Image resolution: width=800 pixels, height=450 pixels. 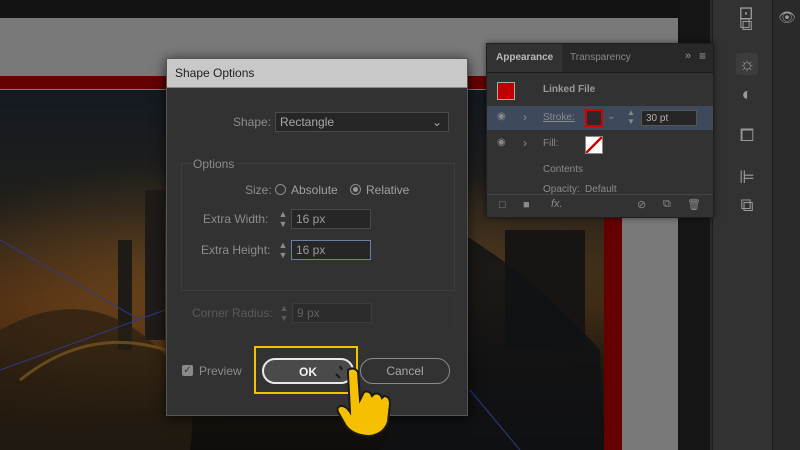 I want to click on extra-height-label: Extra Height:, so click(x=236, y=250).